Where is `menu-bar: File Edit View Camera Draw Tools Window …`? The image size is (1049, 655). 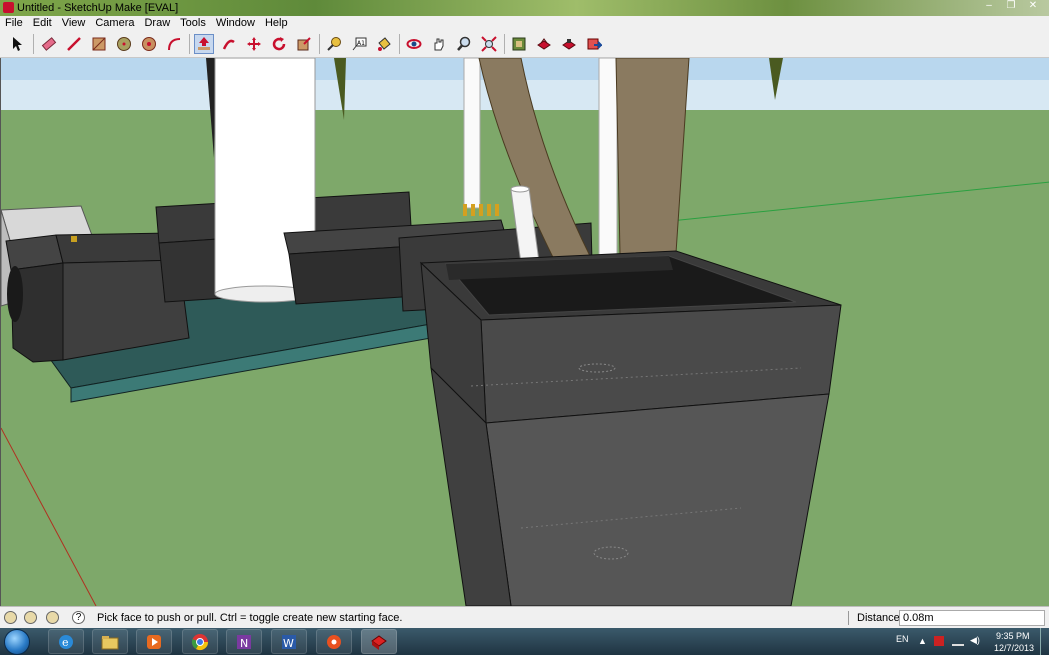 menu-bar: File Edit View Camera Draw Tools Window … is located at coordinates (524, 23).